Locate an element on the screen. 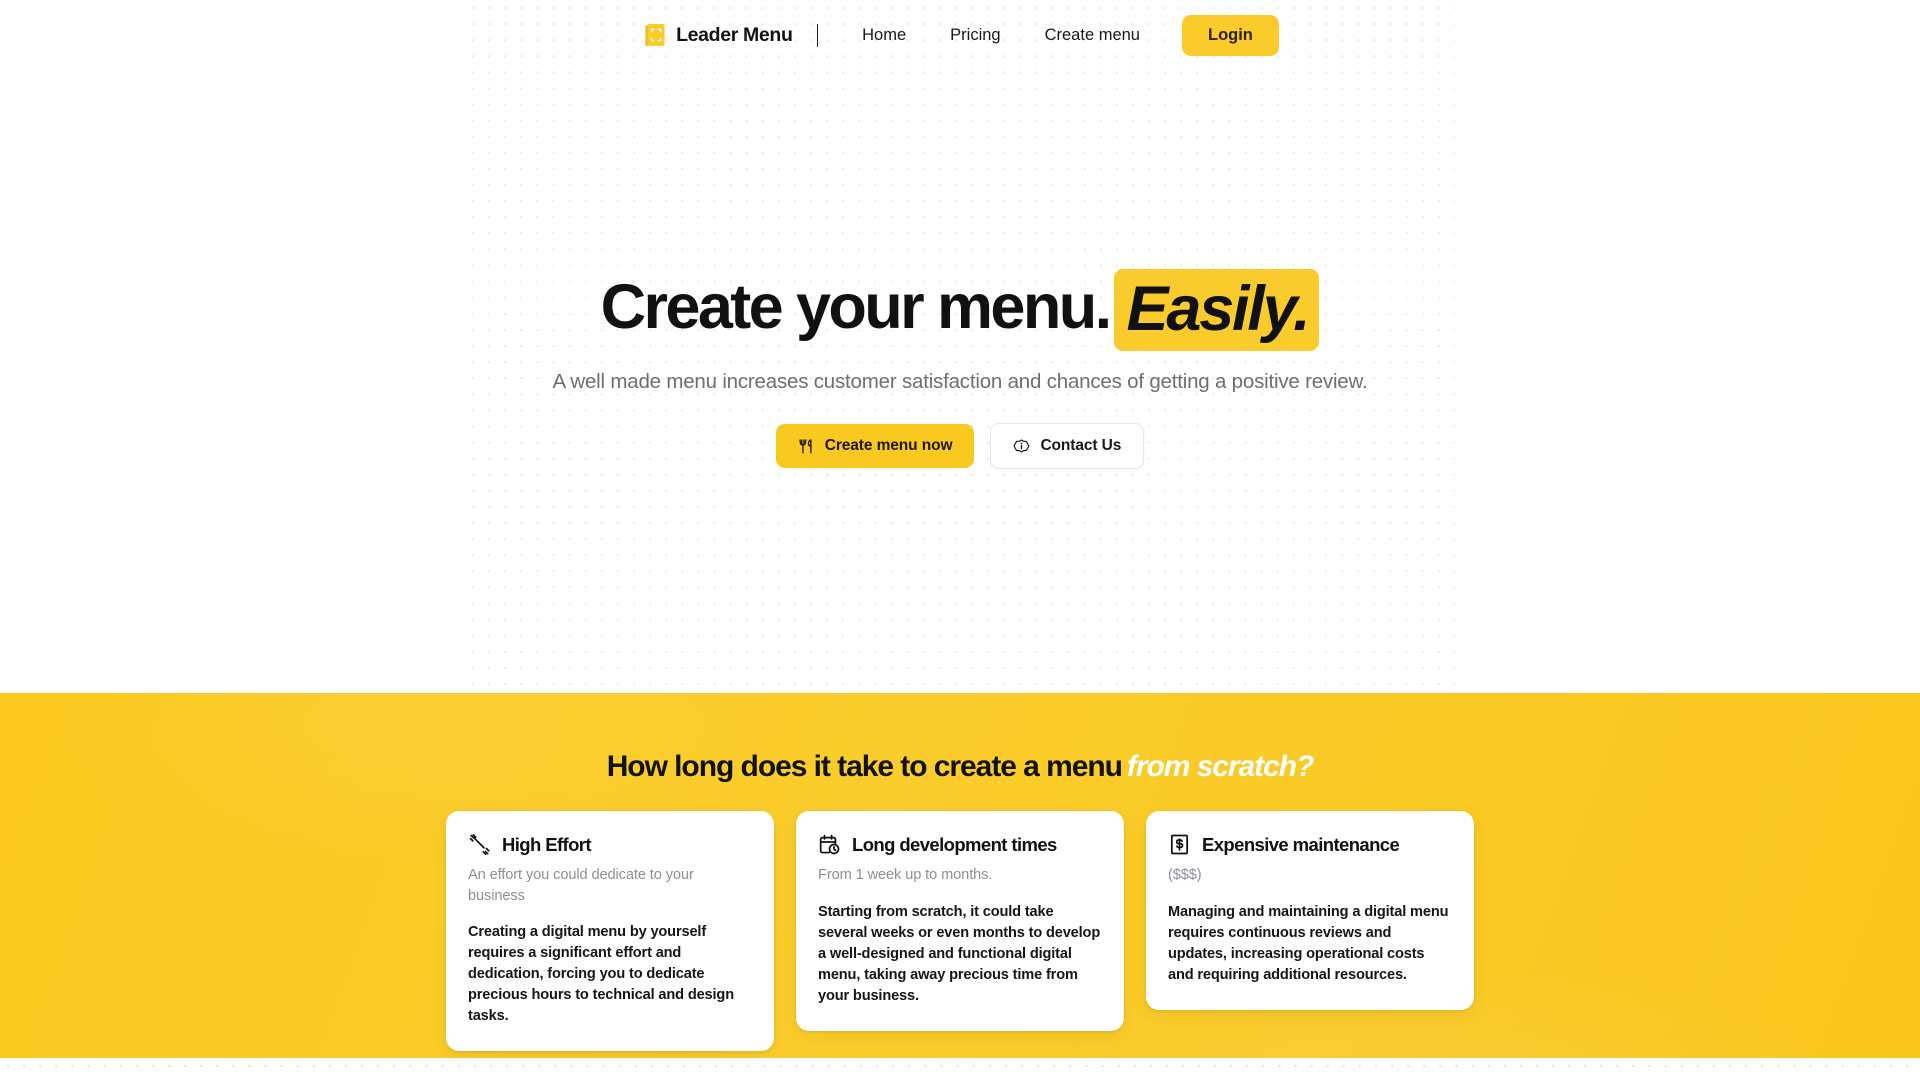  card-subtitle: ($$$) is located at coordinates (1185, 875).